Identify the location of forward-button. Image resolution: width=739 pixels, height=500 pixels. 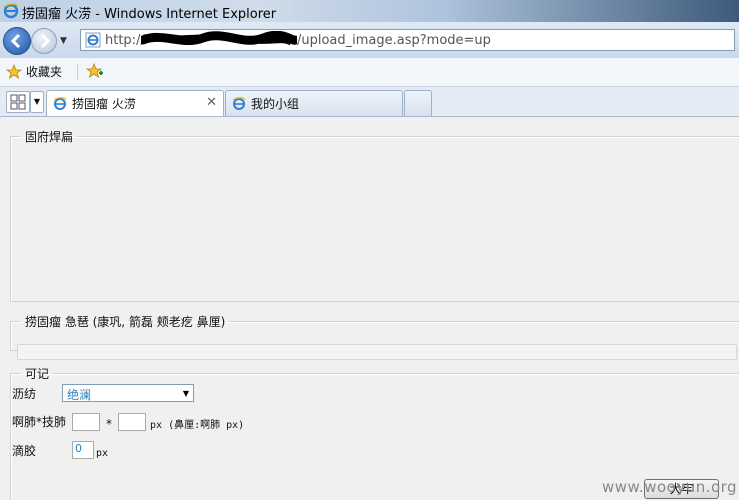
(44, 41).